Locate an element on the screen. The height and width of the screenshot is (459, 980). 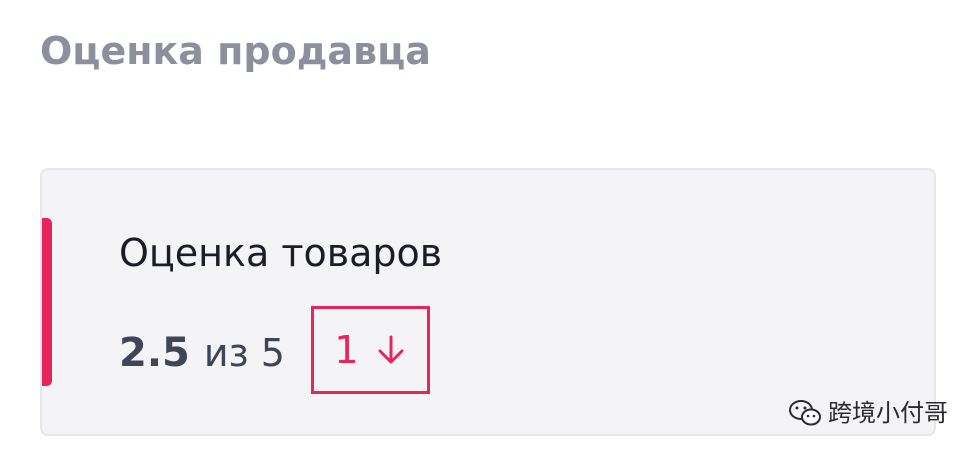
section-title: Оценка продавца is located at coordinates (235, 51).